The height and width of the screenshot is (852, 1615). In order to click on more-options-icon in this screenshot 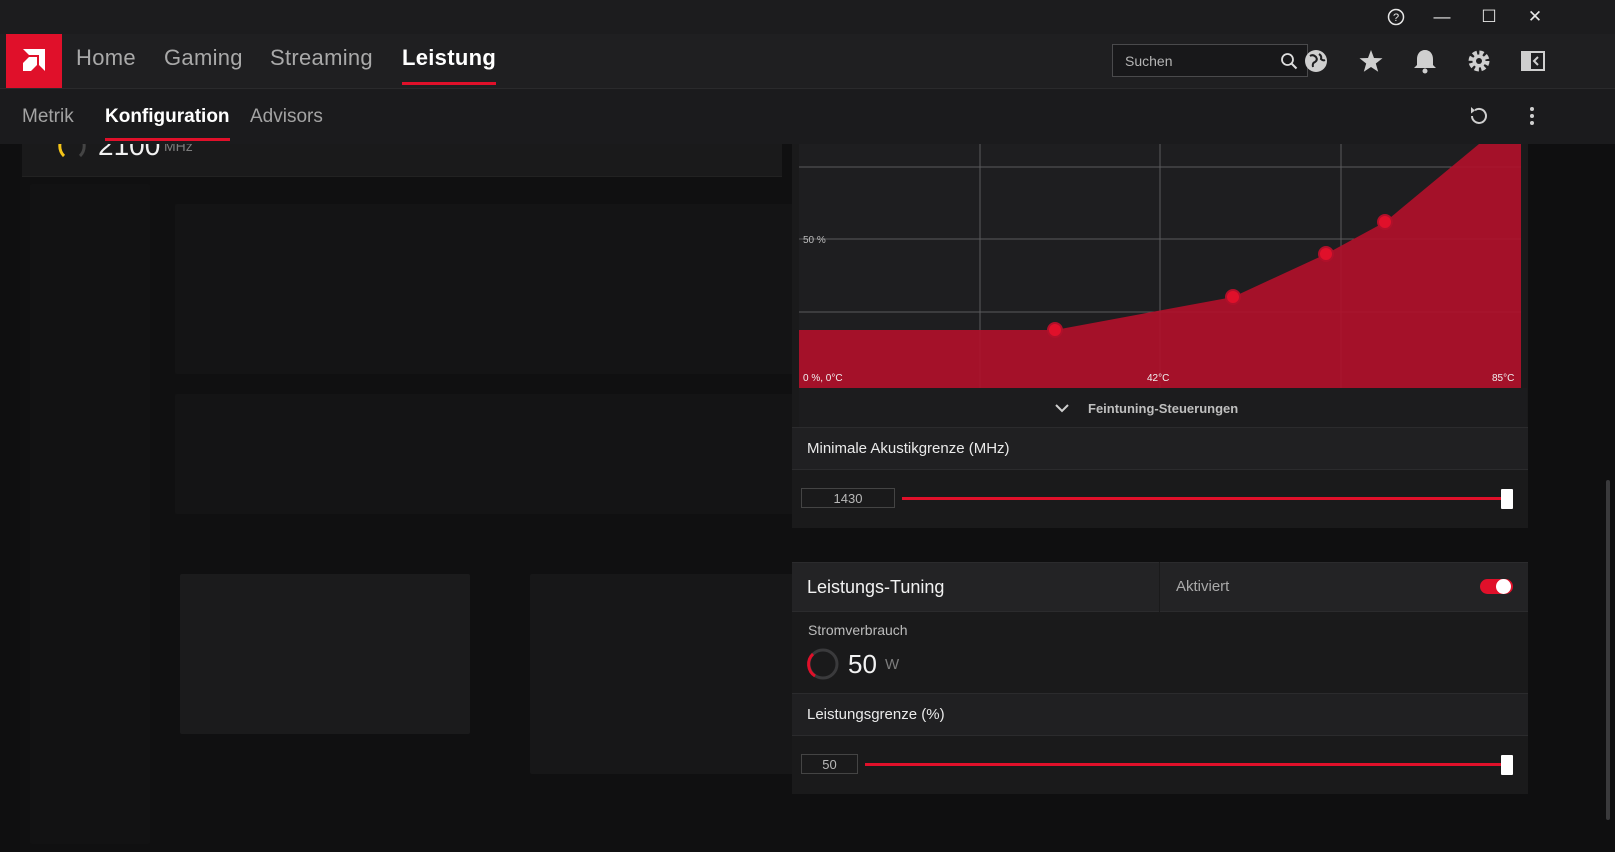, I will do `click(1532, 116)`.